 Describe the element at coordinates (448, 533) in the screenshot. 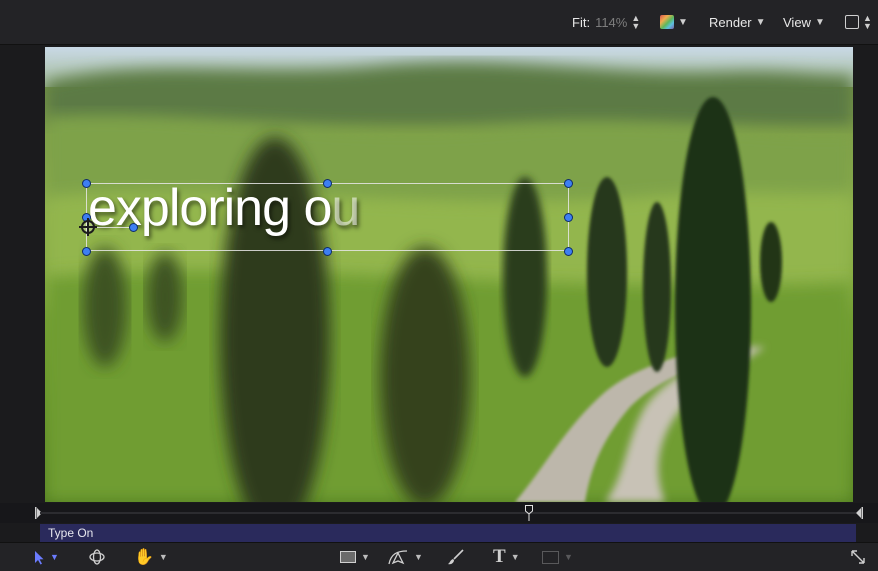

I see `type-on-behavior-bar: Type On` at that location.